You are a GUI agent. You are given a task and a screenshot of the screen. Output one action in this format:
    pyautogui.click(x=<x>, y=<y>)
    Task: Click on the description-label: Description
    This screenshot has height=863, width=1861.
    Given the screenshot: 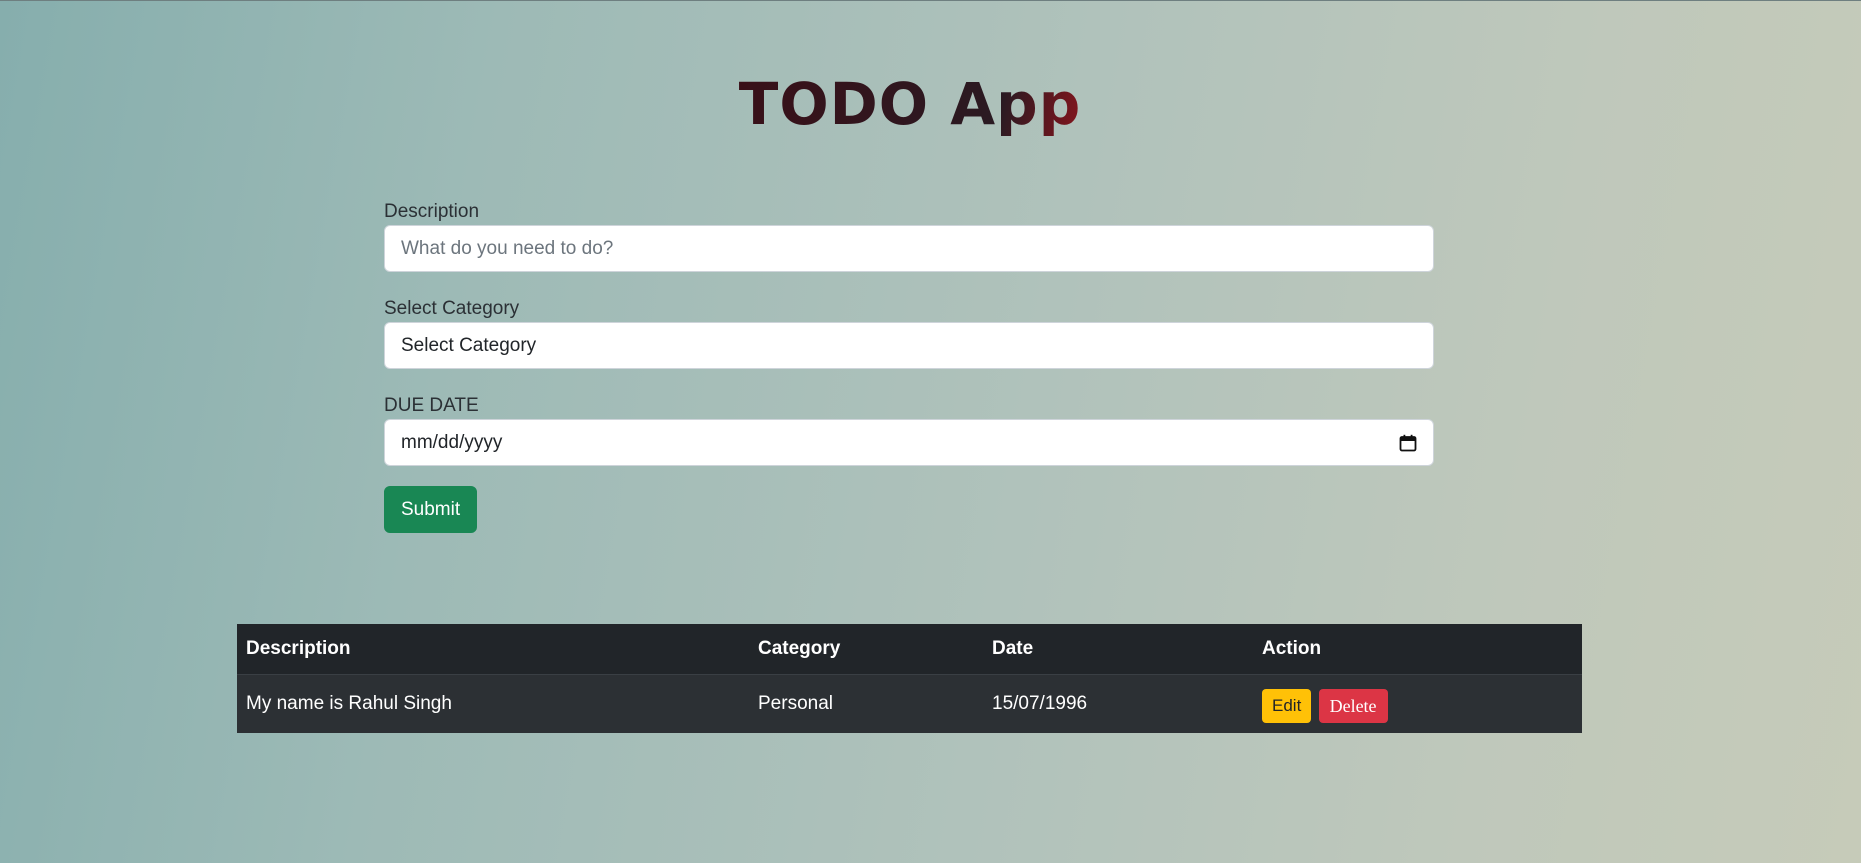 What is the action you would take?
    pyautogui.click(x=432, y=211)
    